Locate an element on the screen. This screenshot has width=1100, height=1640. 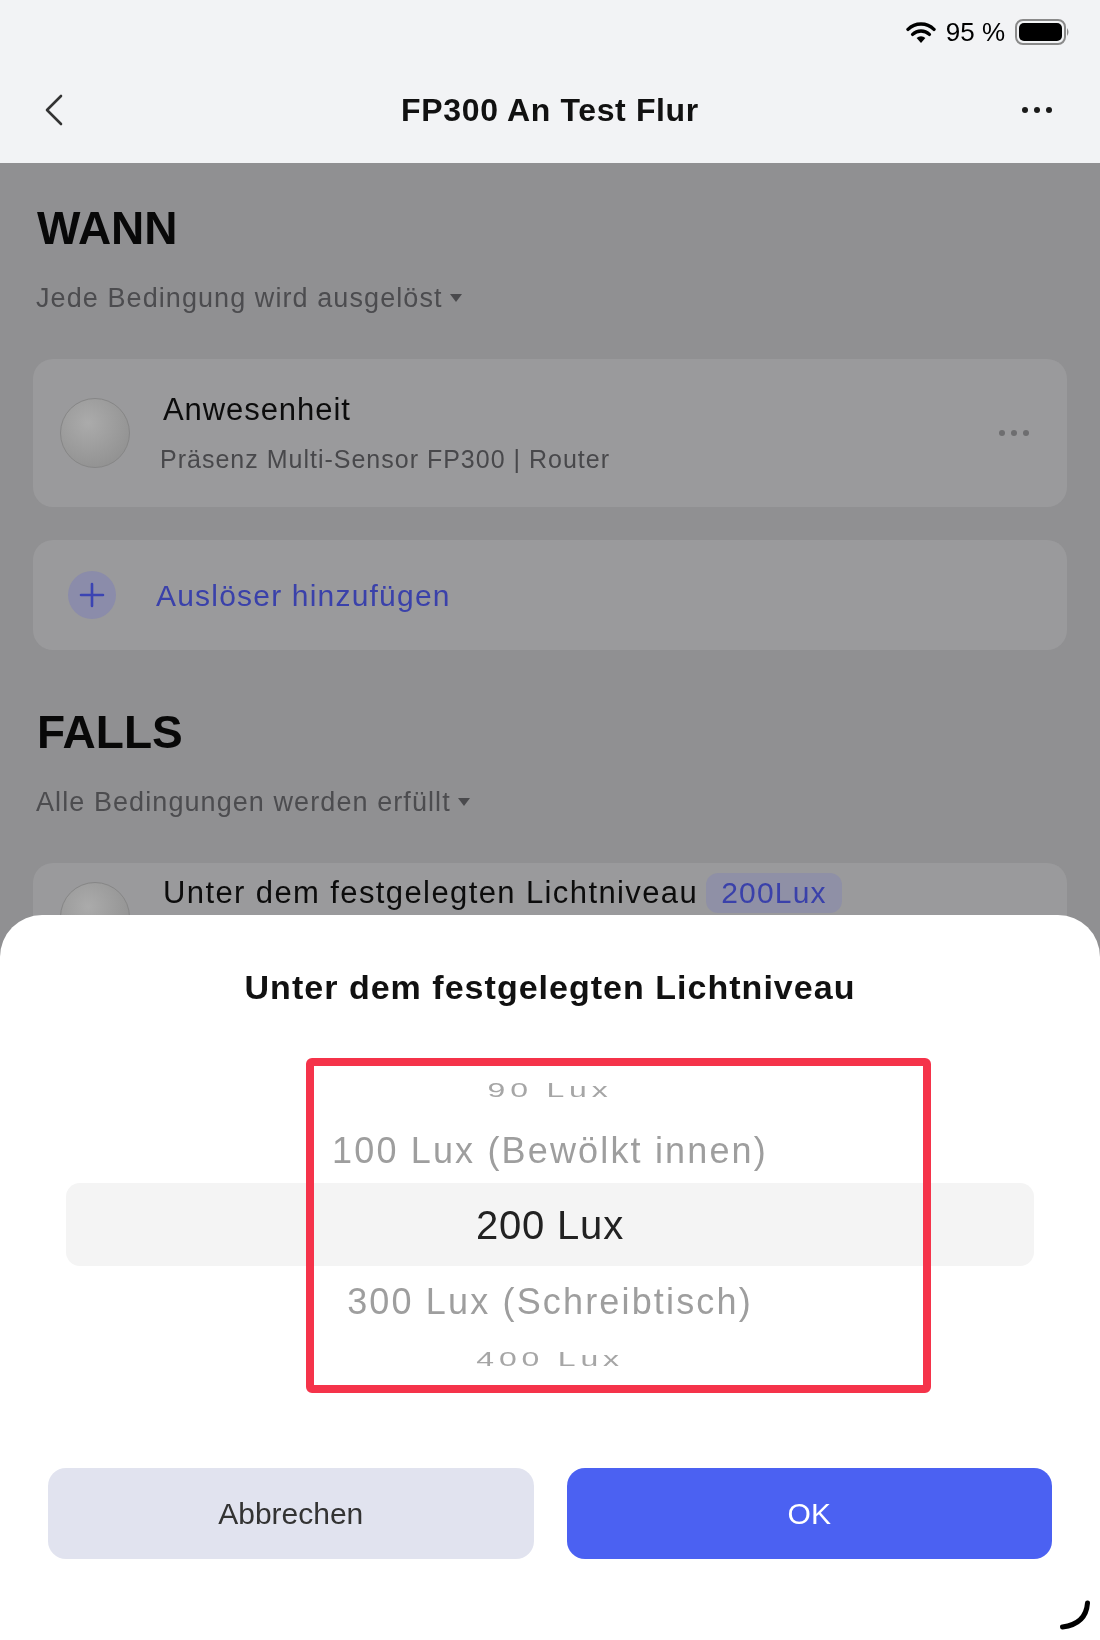
cancel-button: Abbrechen is located at coordinates (291, 1513).